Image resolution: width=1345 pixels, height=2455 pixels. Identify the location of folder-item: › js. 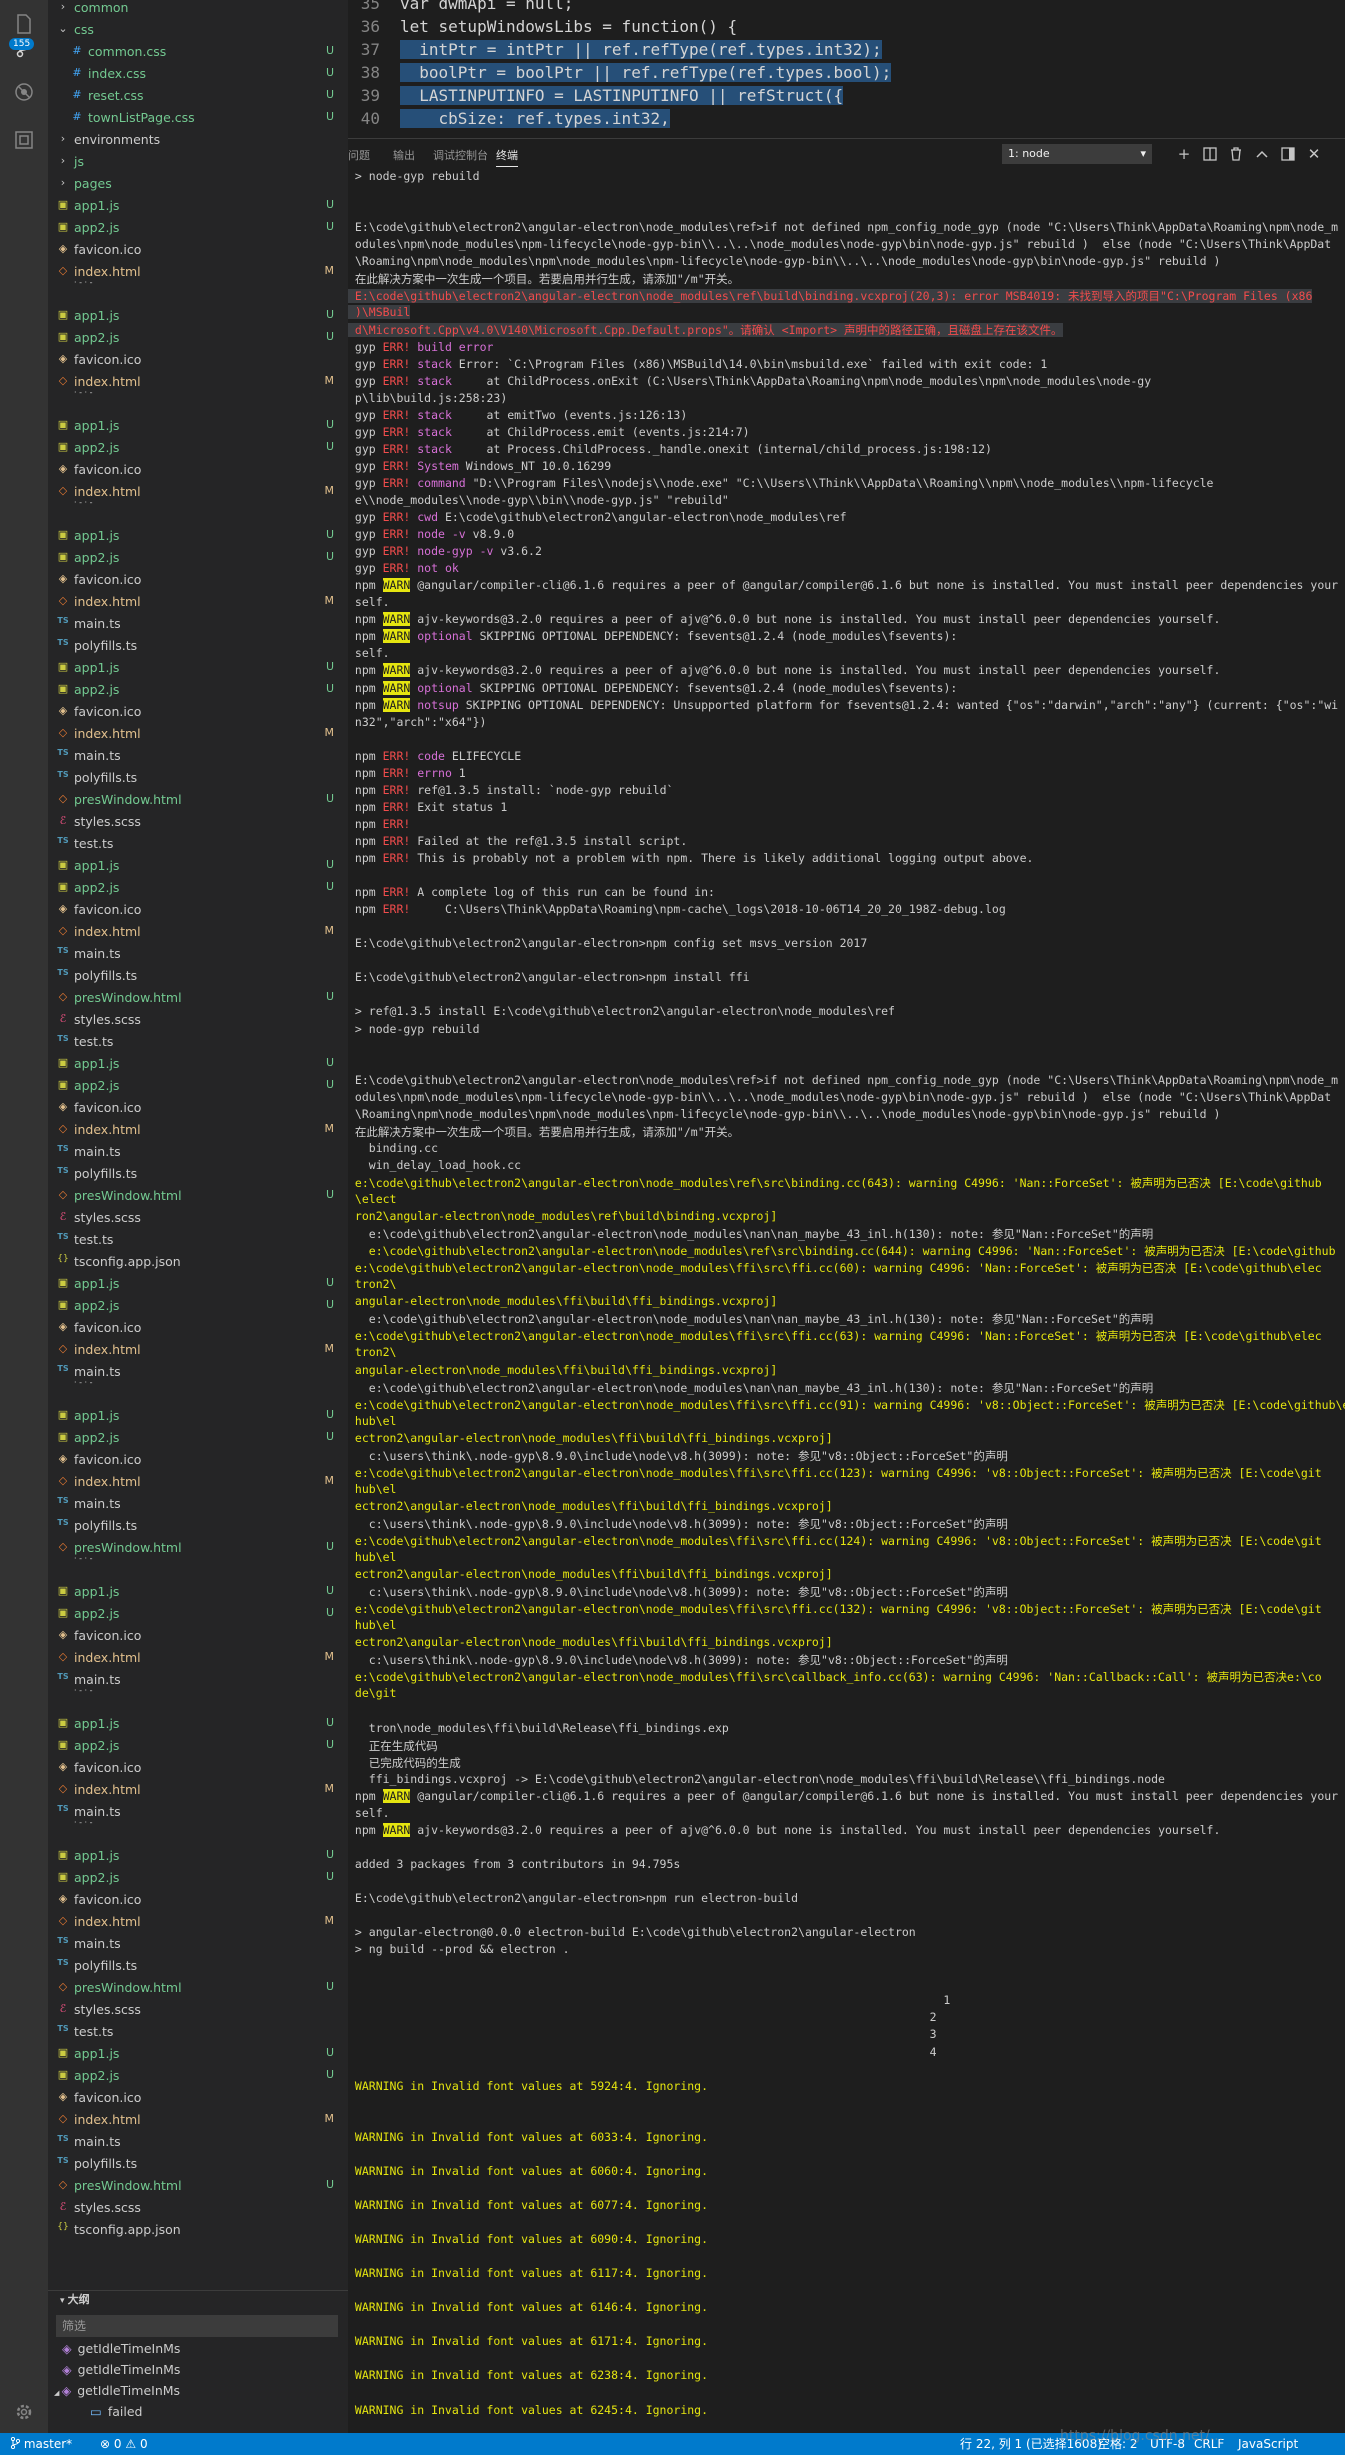
(198, 165).